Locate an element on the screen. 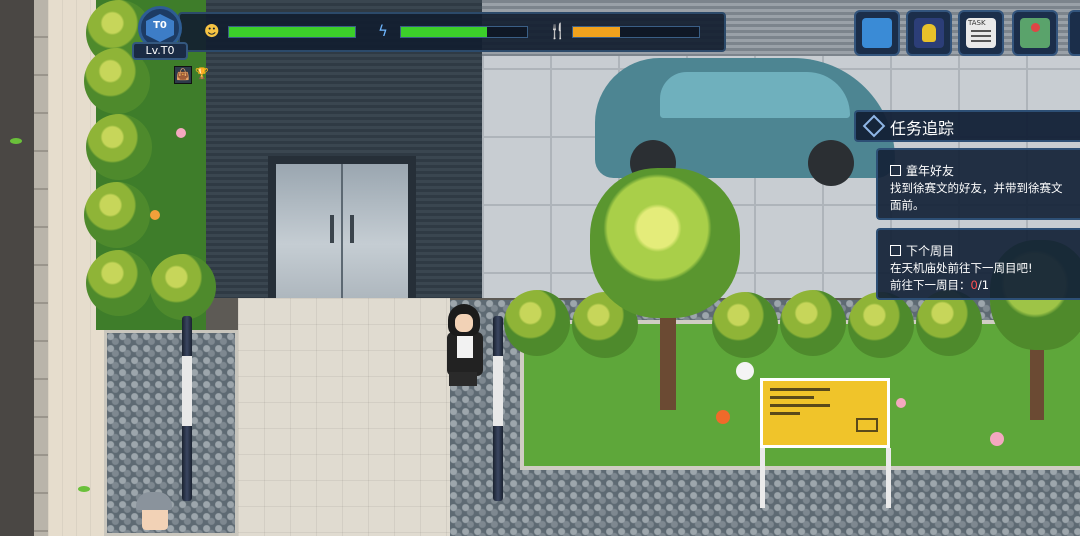 This screenshot has height=536, width=1080. player-face is located at coordinates (464, 323).